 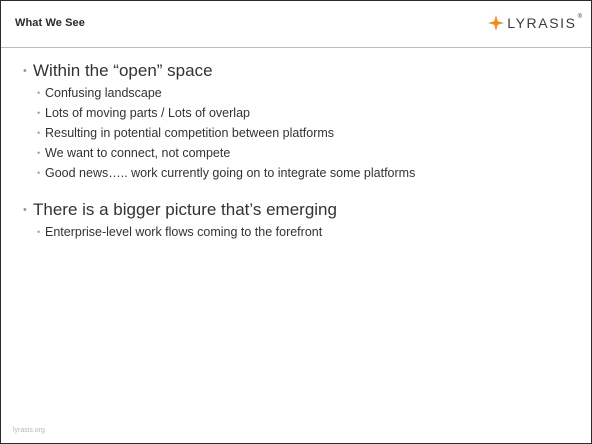 I want to click on sub-bullet-text: Lots of moving parts / Lots of overlap, so click(x=147, y=113).